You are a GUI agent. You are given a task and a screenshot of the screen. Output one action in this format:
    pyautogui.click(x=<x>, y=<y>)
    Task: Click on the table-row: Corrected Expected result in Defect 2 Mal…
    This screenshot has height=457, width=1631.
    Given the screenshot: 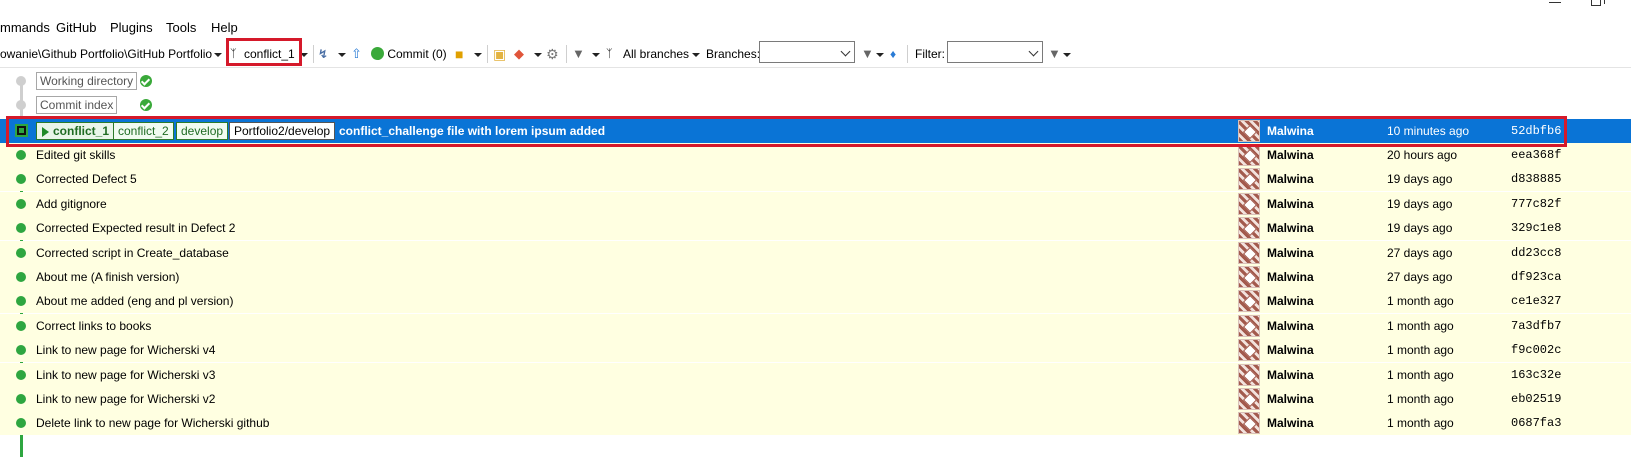 What is the action you would take?
    pyautogui.click(x=815, y=228)
    